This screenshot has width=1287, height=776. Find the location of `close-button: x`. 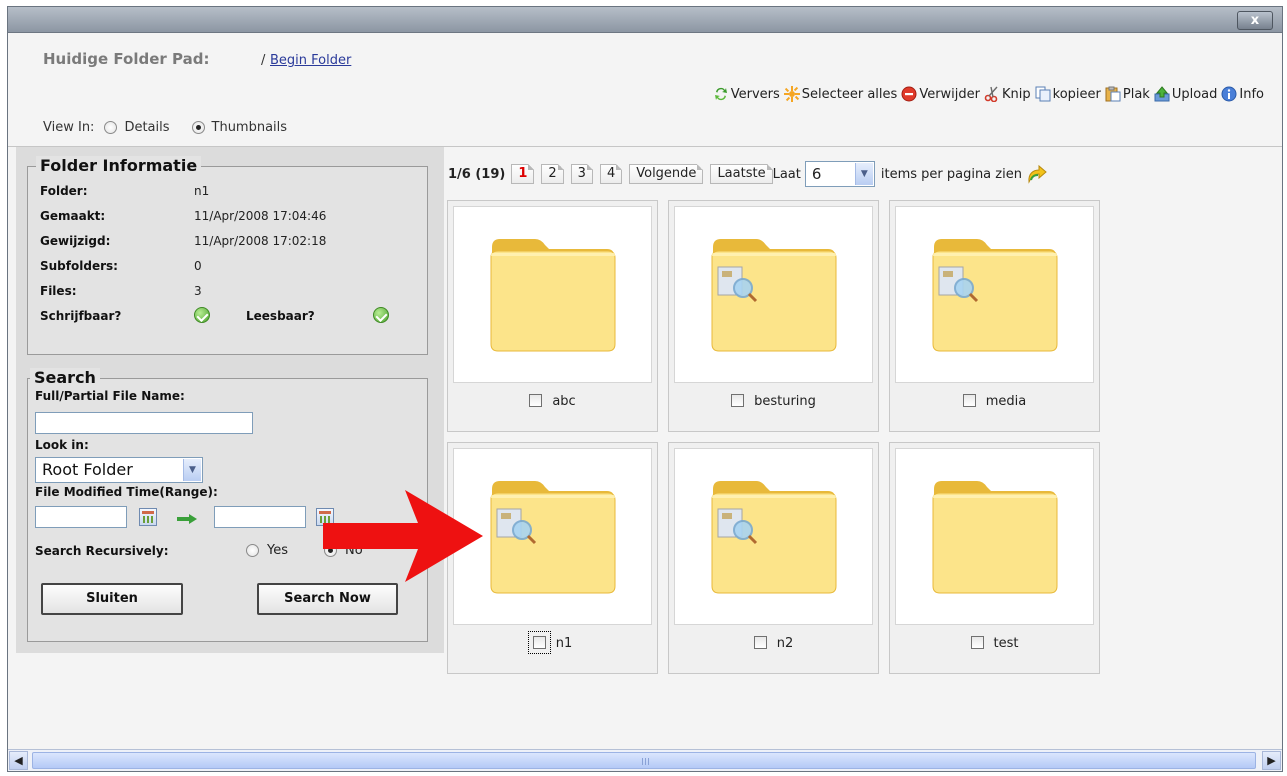

close-button: x is located at coordinates (1255, 20).